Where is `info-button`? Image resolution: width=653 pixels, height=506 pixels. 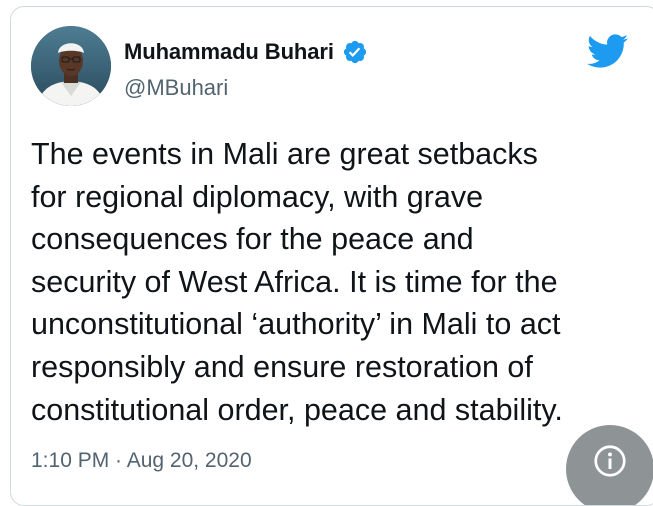 info-button is located at coordinates (609, 465).